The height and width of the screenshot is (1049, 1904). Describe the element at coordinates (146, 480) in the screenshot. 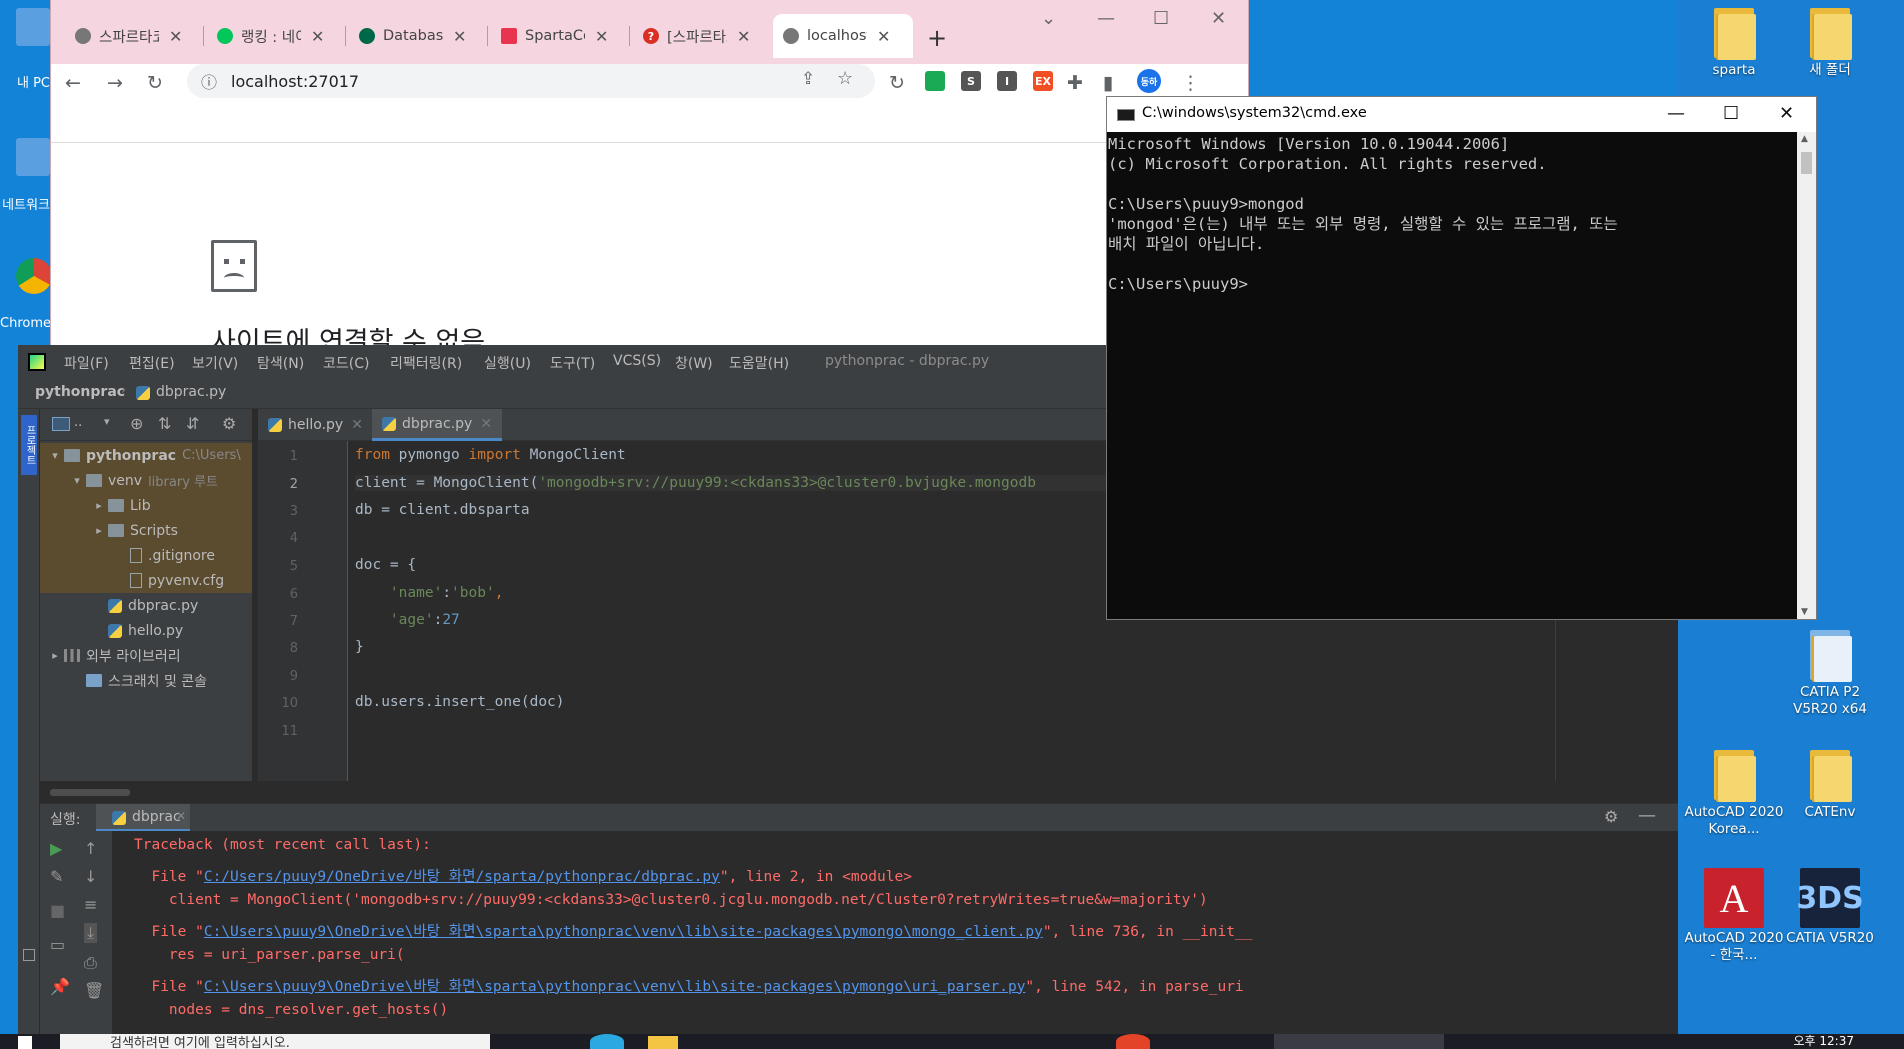

I see `tree-item: ▾ venv library 루트` at that location.